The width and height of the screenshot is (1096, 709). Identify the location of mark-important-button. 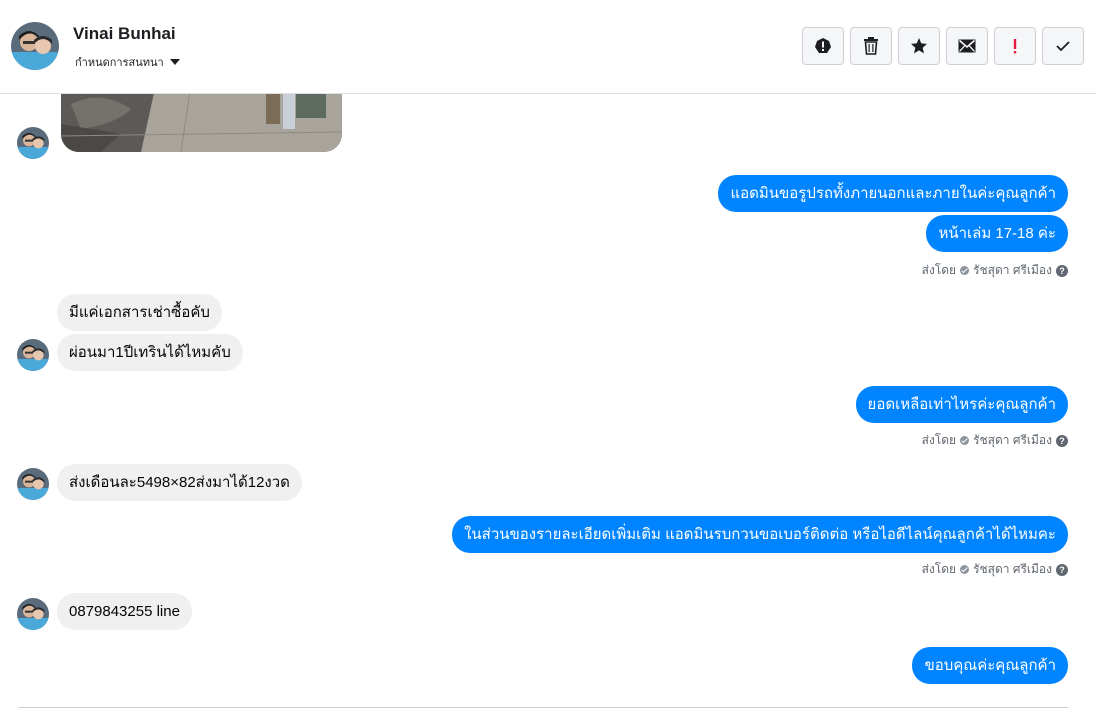
(1015, 46).